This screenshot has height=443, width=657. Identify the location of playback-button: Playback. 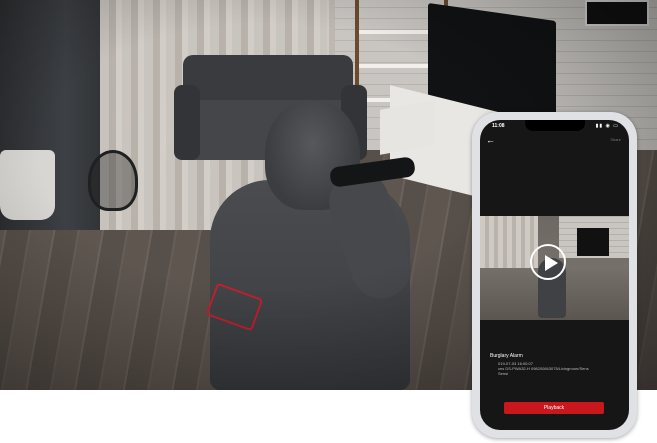
(554, 408).